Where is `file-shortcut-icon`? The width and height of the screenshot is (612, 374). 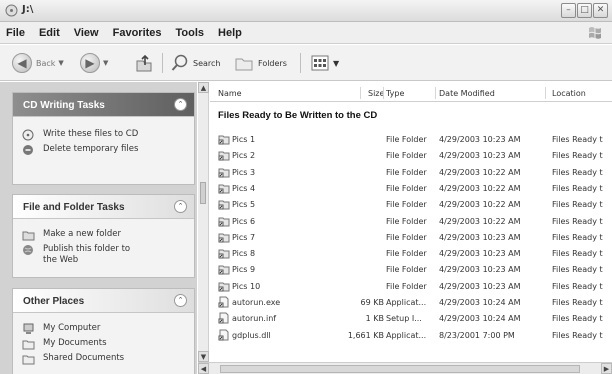 file-shortcut-icon is located at coordinates (223, 302).